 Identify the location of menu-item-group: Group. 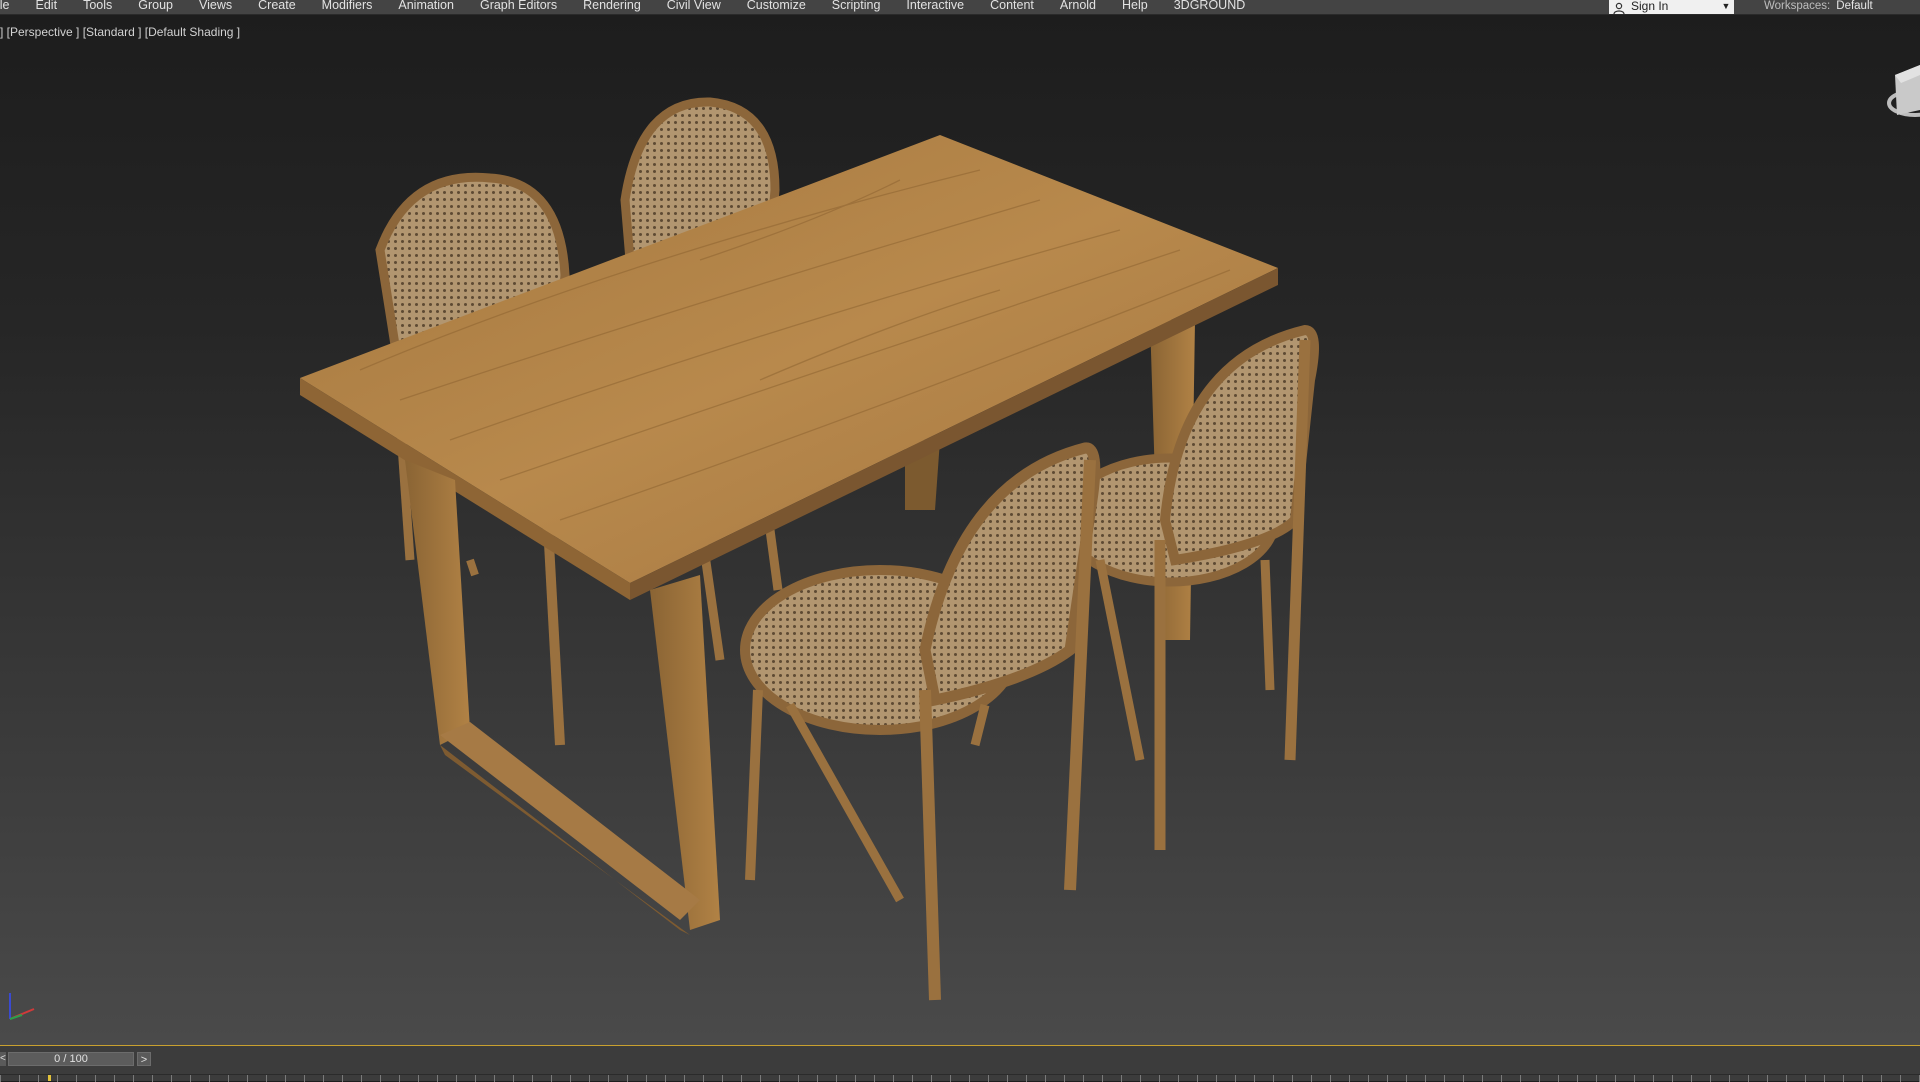
(155, 6).